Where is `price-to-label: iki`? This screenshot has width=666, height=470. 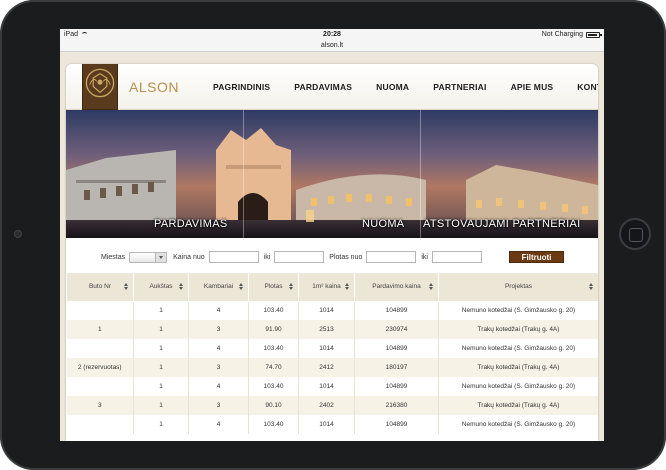 price-to-label: iki is located at coordinates (267, 257).